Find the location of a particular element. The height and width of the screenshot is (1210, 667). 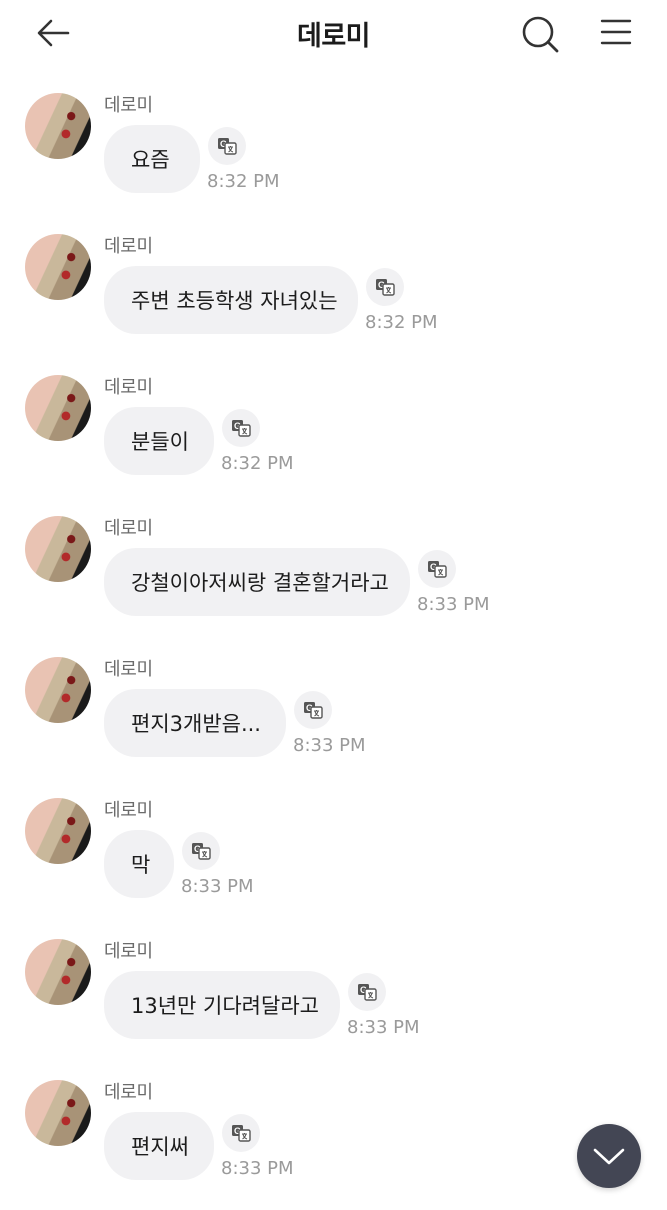

message-bubble: 분들이 is located at coordinates (159, 441).